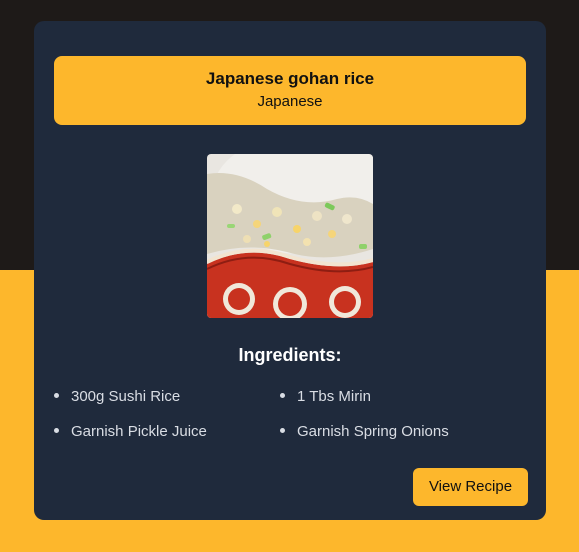  I want to click on ingredient-label: 300g Sushi Rice, so click(126, 396).